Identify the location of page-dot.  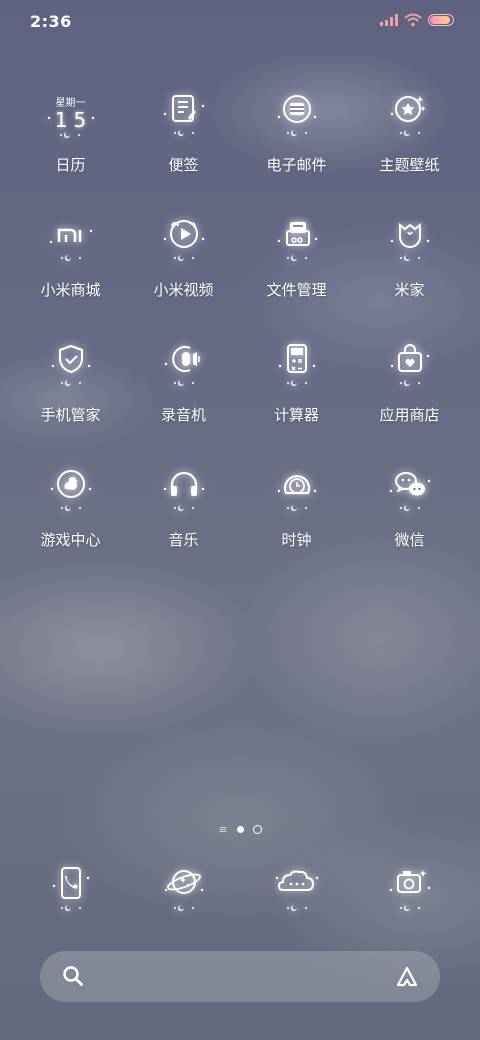
(257, 829).